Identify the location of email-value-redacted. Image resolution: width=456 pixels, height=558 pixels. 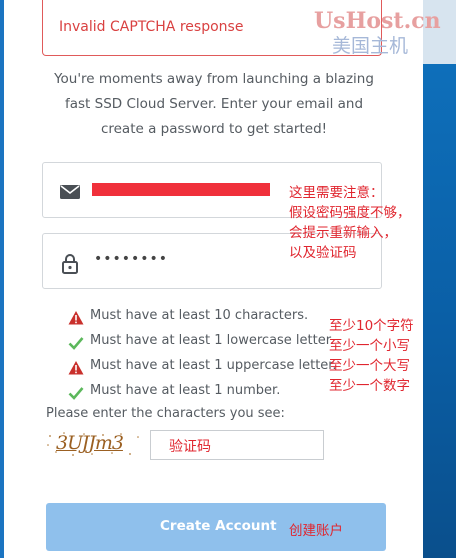
(181, 189).